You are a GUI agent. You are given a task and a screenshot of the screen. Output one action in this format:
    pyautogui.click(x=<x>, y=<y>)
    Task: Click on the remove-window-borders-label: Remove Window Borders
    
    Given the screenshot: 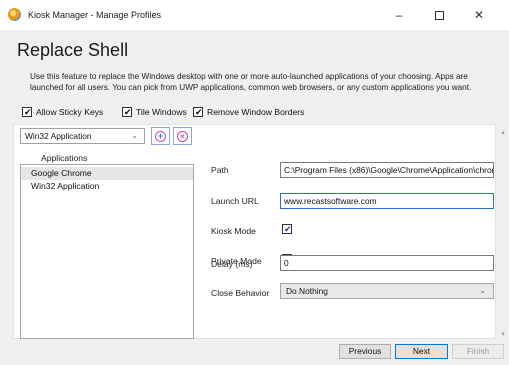 What is the action you would take?
    pyautogui.click(x=256, y=112)
    